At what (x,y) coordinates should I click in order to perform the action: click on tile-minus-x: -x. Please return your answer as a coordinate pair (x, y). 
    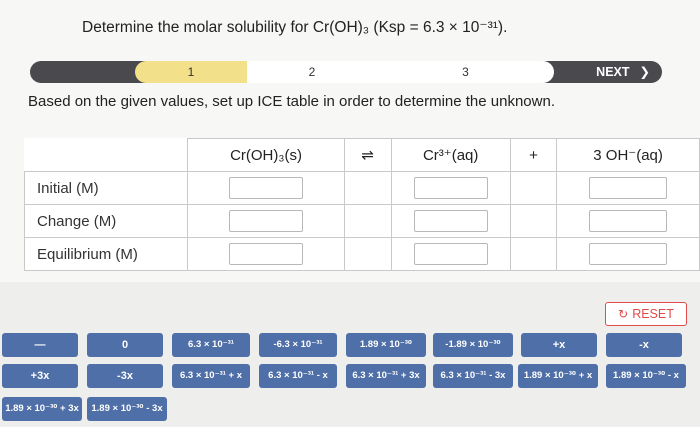
    Looking at the image, I should click on (644, 345).